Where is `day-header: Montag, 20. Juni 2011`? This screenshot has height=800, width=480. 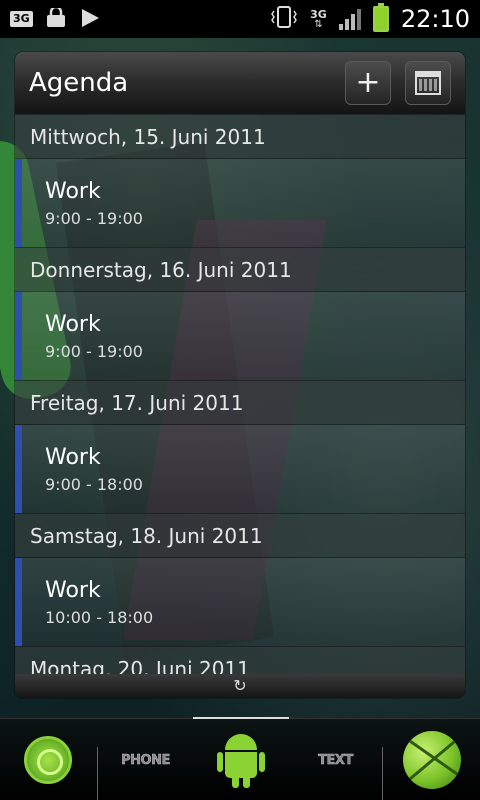
day-header: Montag, 20. Juni 2011 is located at coordinates (240, 660).